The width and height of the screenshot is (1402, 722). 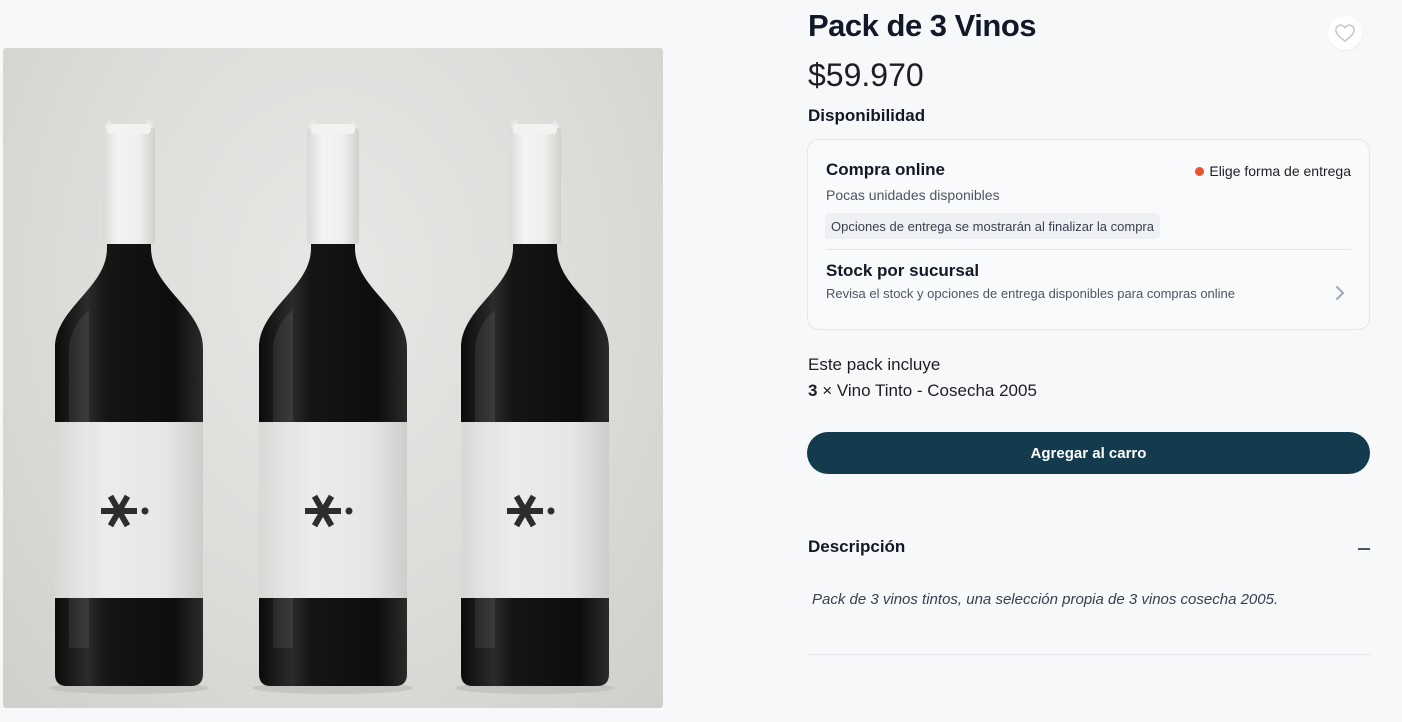 What do you see at coordinates (1088, 453) in the screenshot?
I see `add-to-cart-button: Agregar al carro` at bounding box center [1088, 453].